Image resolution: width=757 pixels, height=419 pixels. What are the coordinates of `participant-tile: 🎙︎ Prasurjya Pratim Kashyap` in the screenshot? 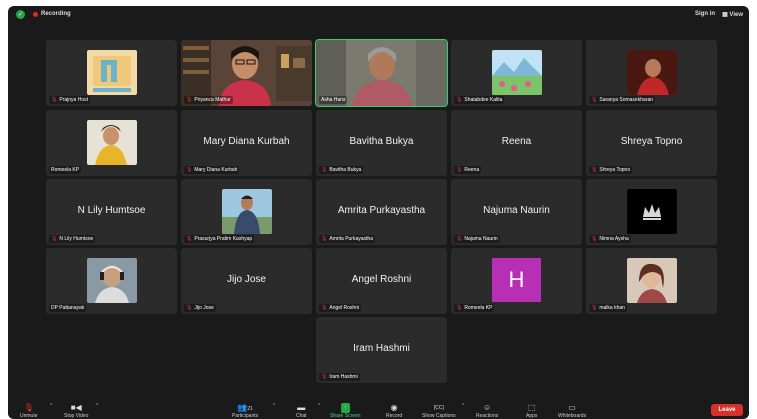 It's located at (246, 212).